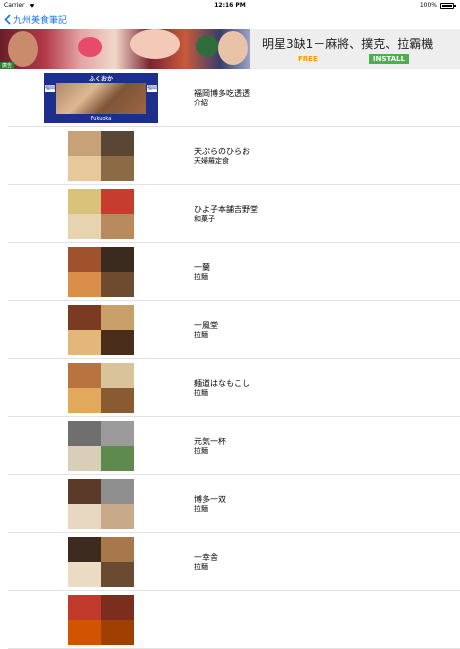 The image size is (460, 649). What do you see at coordinates (234, 156) in the screenshot?
I see `list-item: 天ぷらのひらお 天婦羅定食` at bounding box center [234, 156].